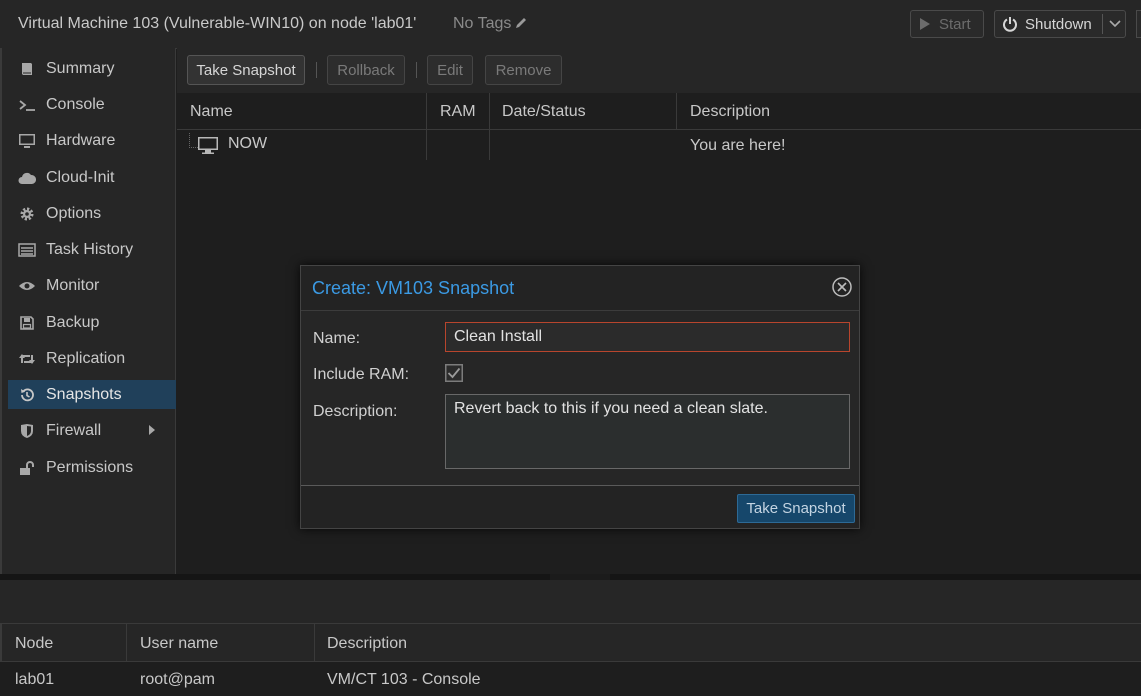  I want to click on play-icon, so click(925, 24).